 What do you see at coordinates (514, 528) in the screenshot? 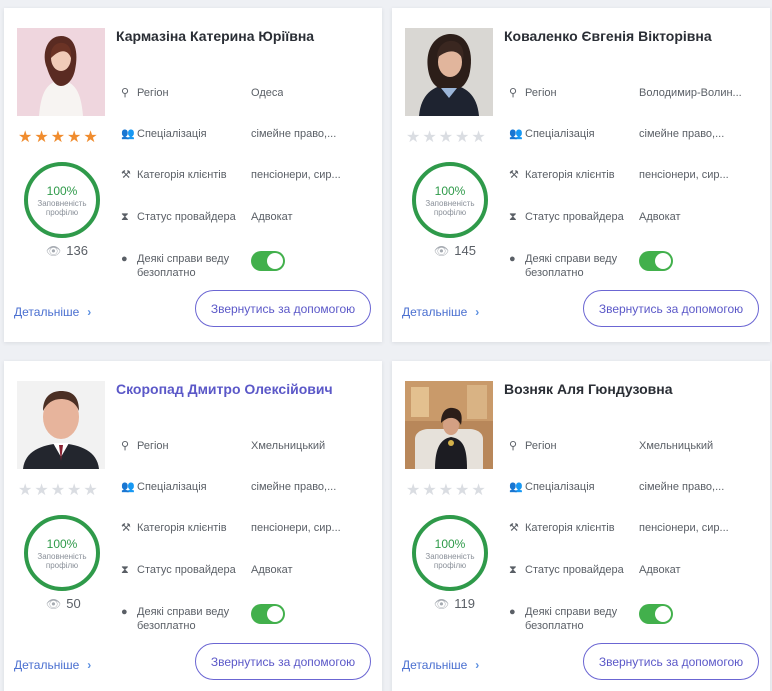
I see `gavel-icon: ⚒` at bounding box center [514, 528].